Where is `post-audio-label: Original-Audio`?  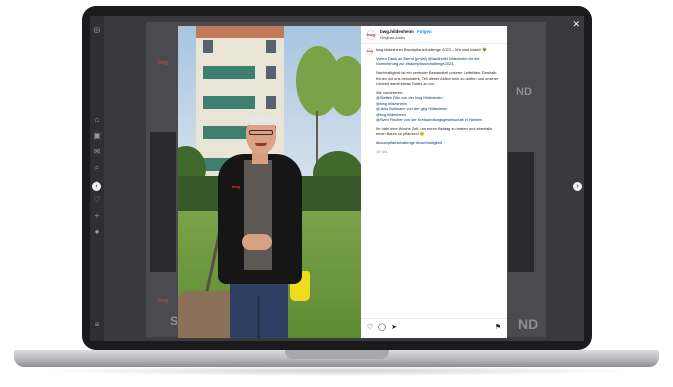 post-audio-label: Original-Audio is located at coordinates (392, 37).